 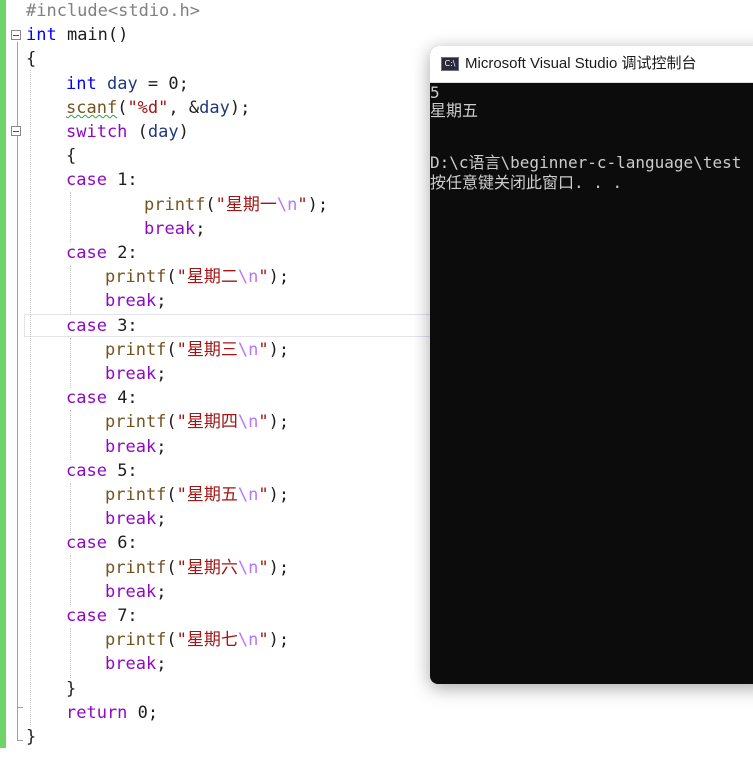 I want to click on code-line: int main(), so click(x=77, y=35).